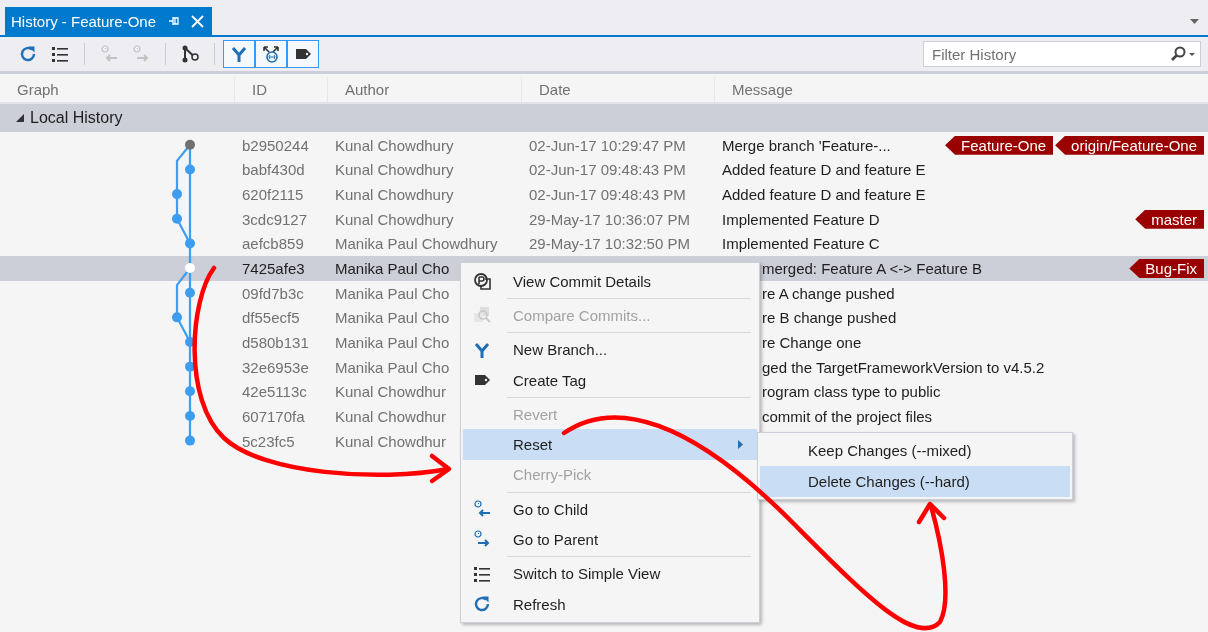  Describe the element at coordinates (801, 244) in the screenshot. I see `table-cell: Implemented Feature C` at that location.